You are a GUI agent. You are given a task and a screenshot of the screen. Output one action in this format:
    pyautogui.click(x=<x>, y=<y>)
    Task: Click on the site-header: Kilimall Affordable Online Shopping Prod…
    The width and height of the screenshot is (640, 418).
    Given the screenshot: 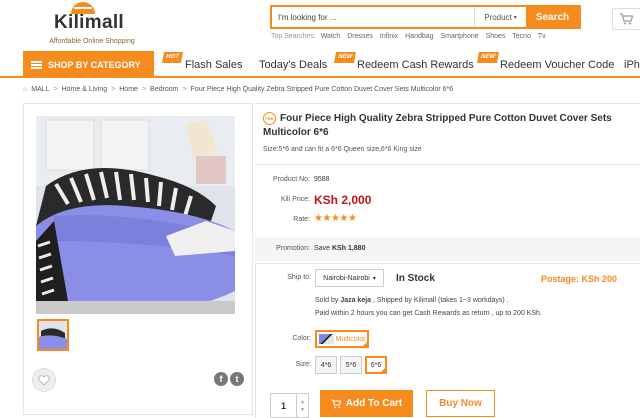 What is the action you would take?
    pyautogui.click(x=320, y=25)
    